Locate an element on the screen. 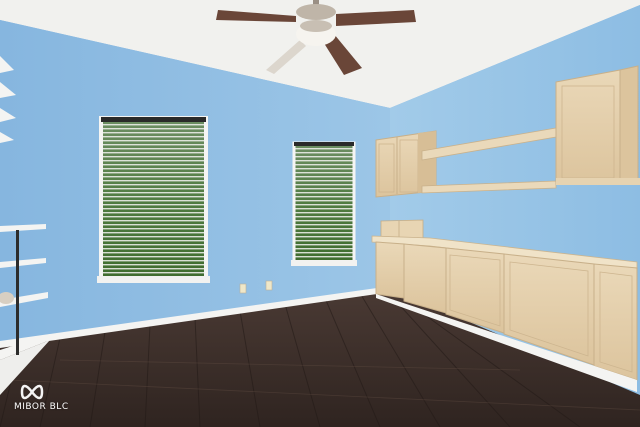  upper-cabinet-right is located at coordinates (597, 125).